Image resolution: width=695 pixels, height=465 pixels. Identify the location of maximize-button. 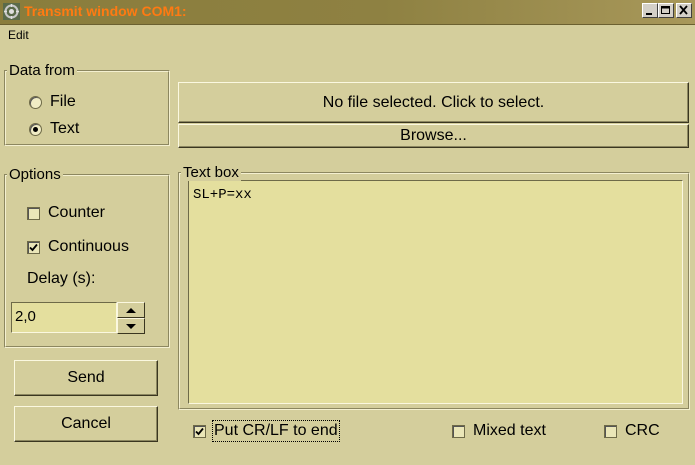
(666, 10).